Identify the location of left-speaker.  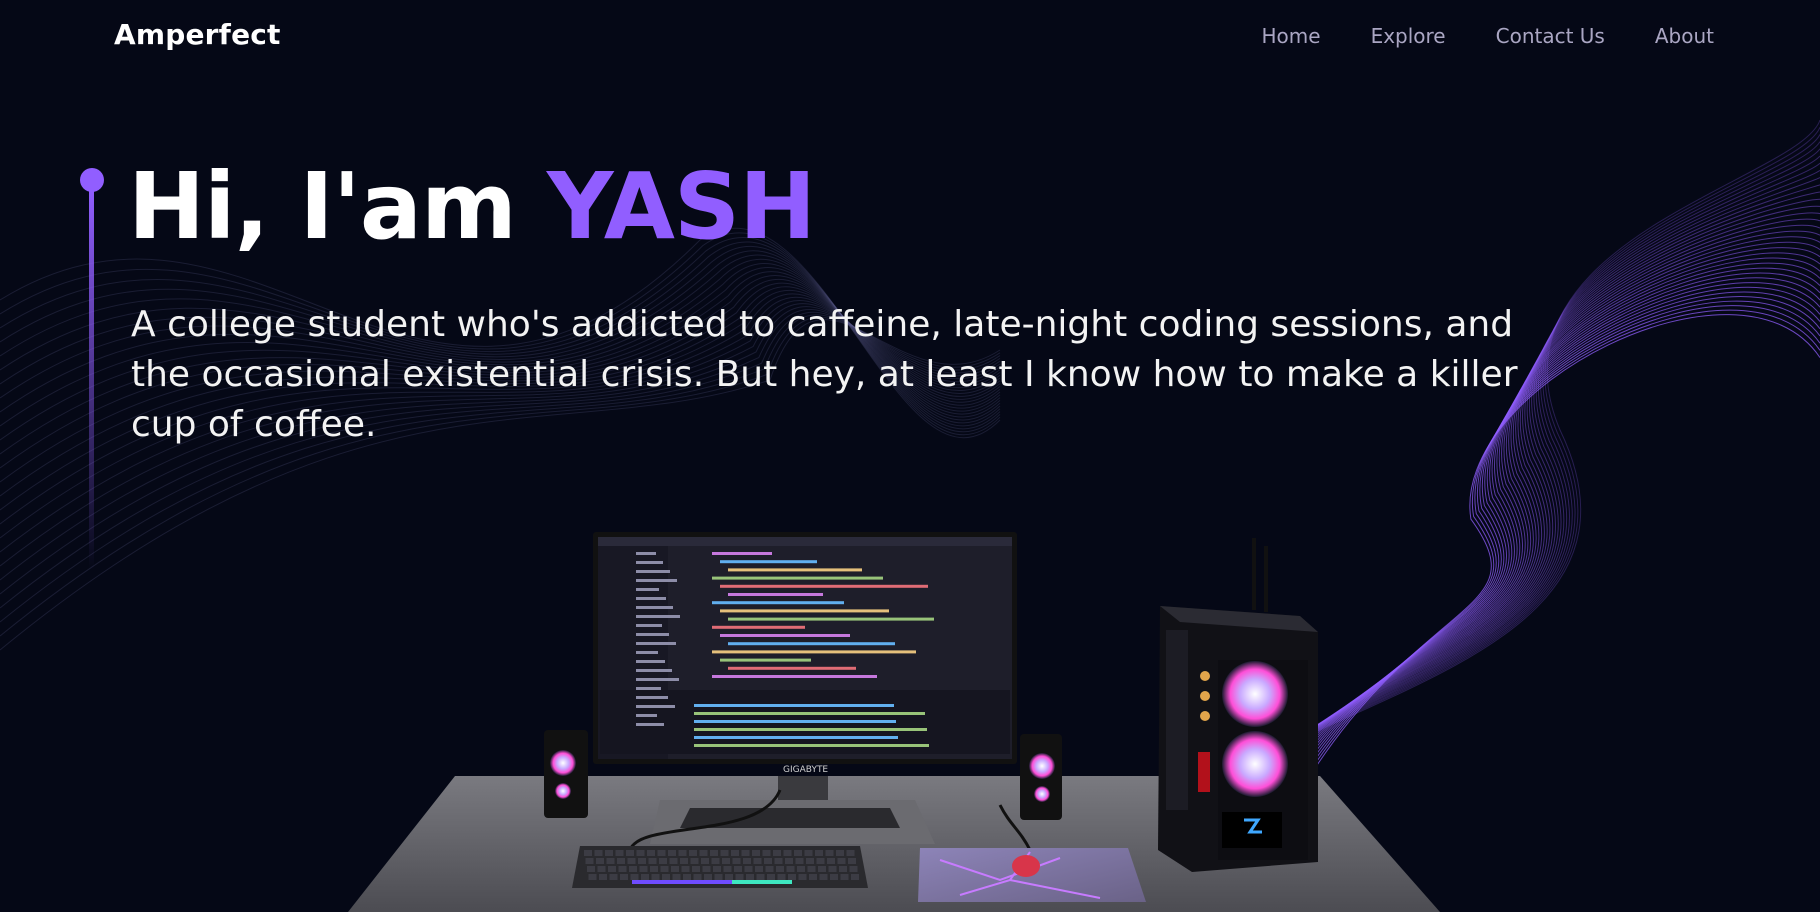
(566, 774).